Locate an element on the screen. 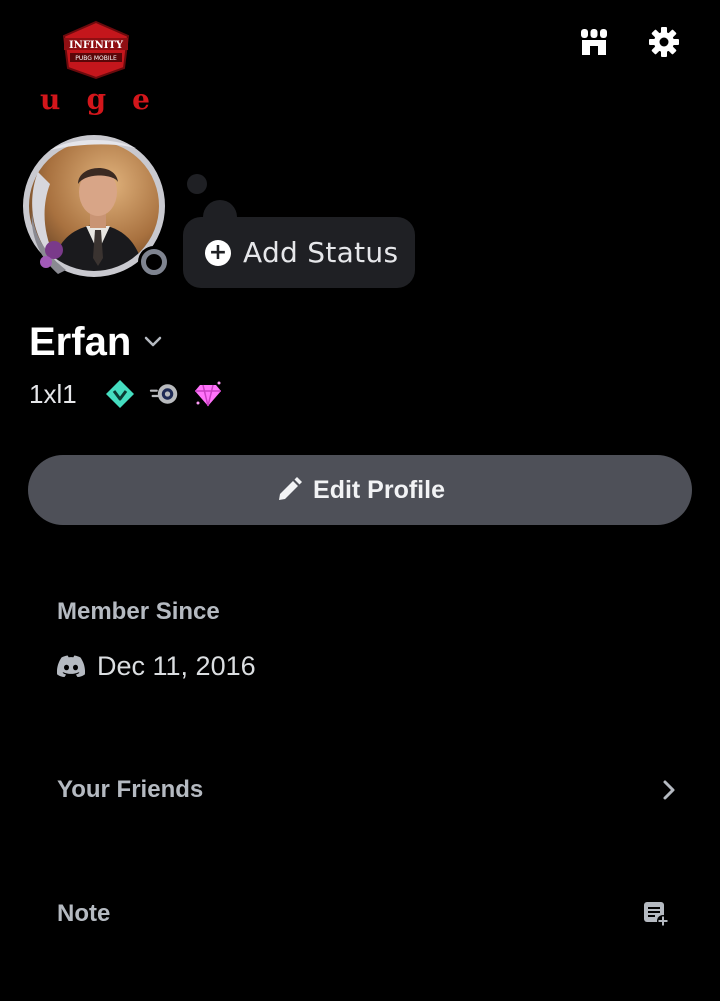 Image resolution: width=720 pixels, height=1001 pixels. presence-indicator is located at coordinates (154, 262).